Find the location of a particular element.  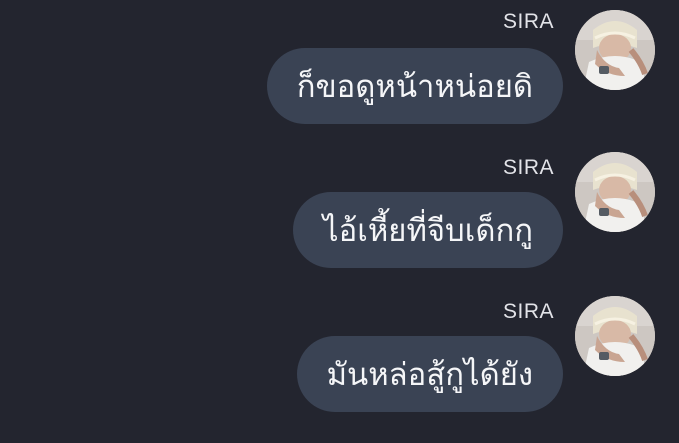

message-bubble: มันหล่อสู้กูได้ยัง is located at coordinates (429, 374).